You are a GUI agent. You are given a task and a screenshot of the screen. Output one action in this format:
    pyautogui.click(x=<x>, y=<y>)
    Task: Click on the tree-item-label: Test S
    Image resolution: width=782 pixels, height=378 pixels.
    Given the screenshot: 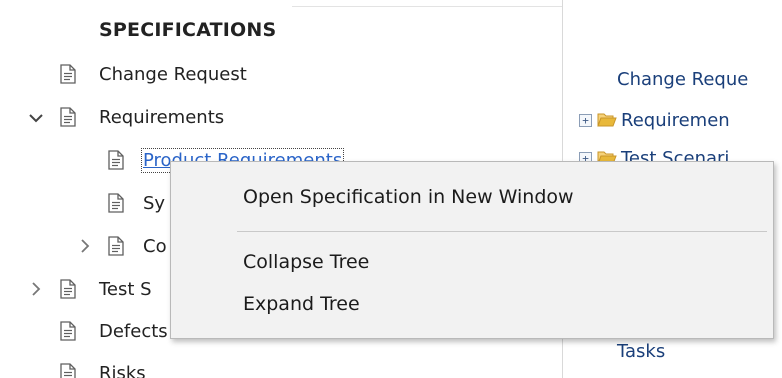 What is the action you would take?
    pyautogui.click(x=125, y=289)
    